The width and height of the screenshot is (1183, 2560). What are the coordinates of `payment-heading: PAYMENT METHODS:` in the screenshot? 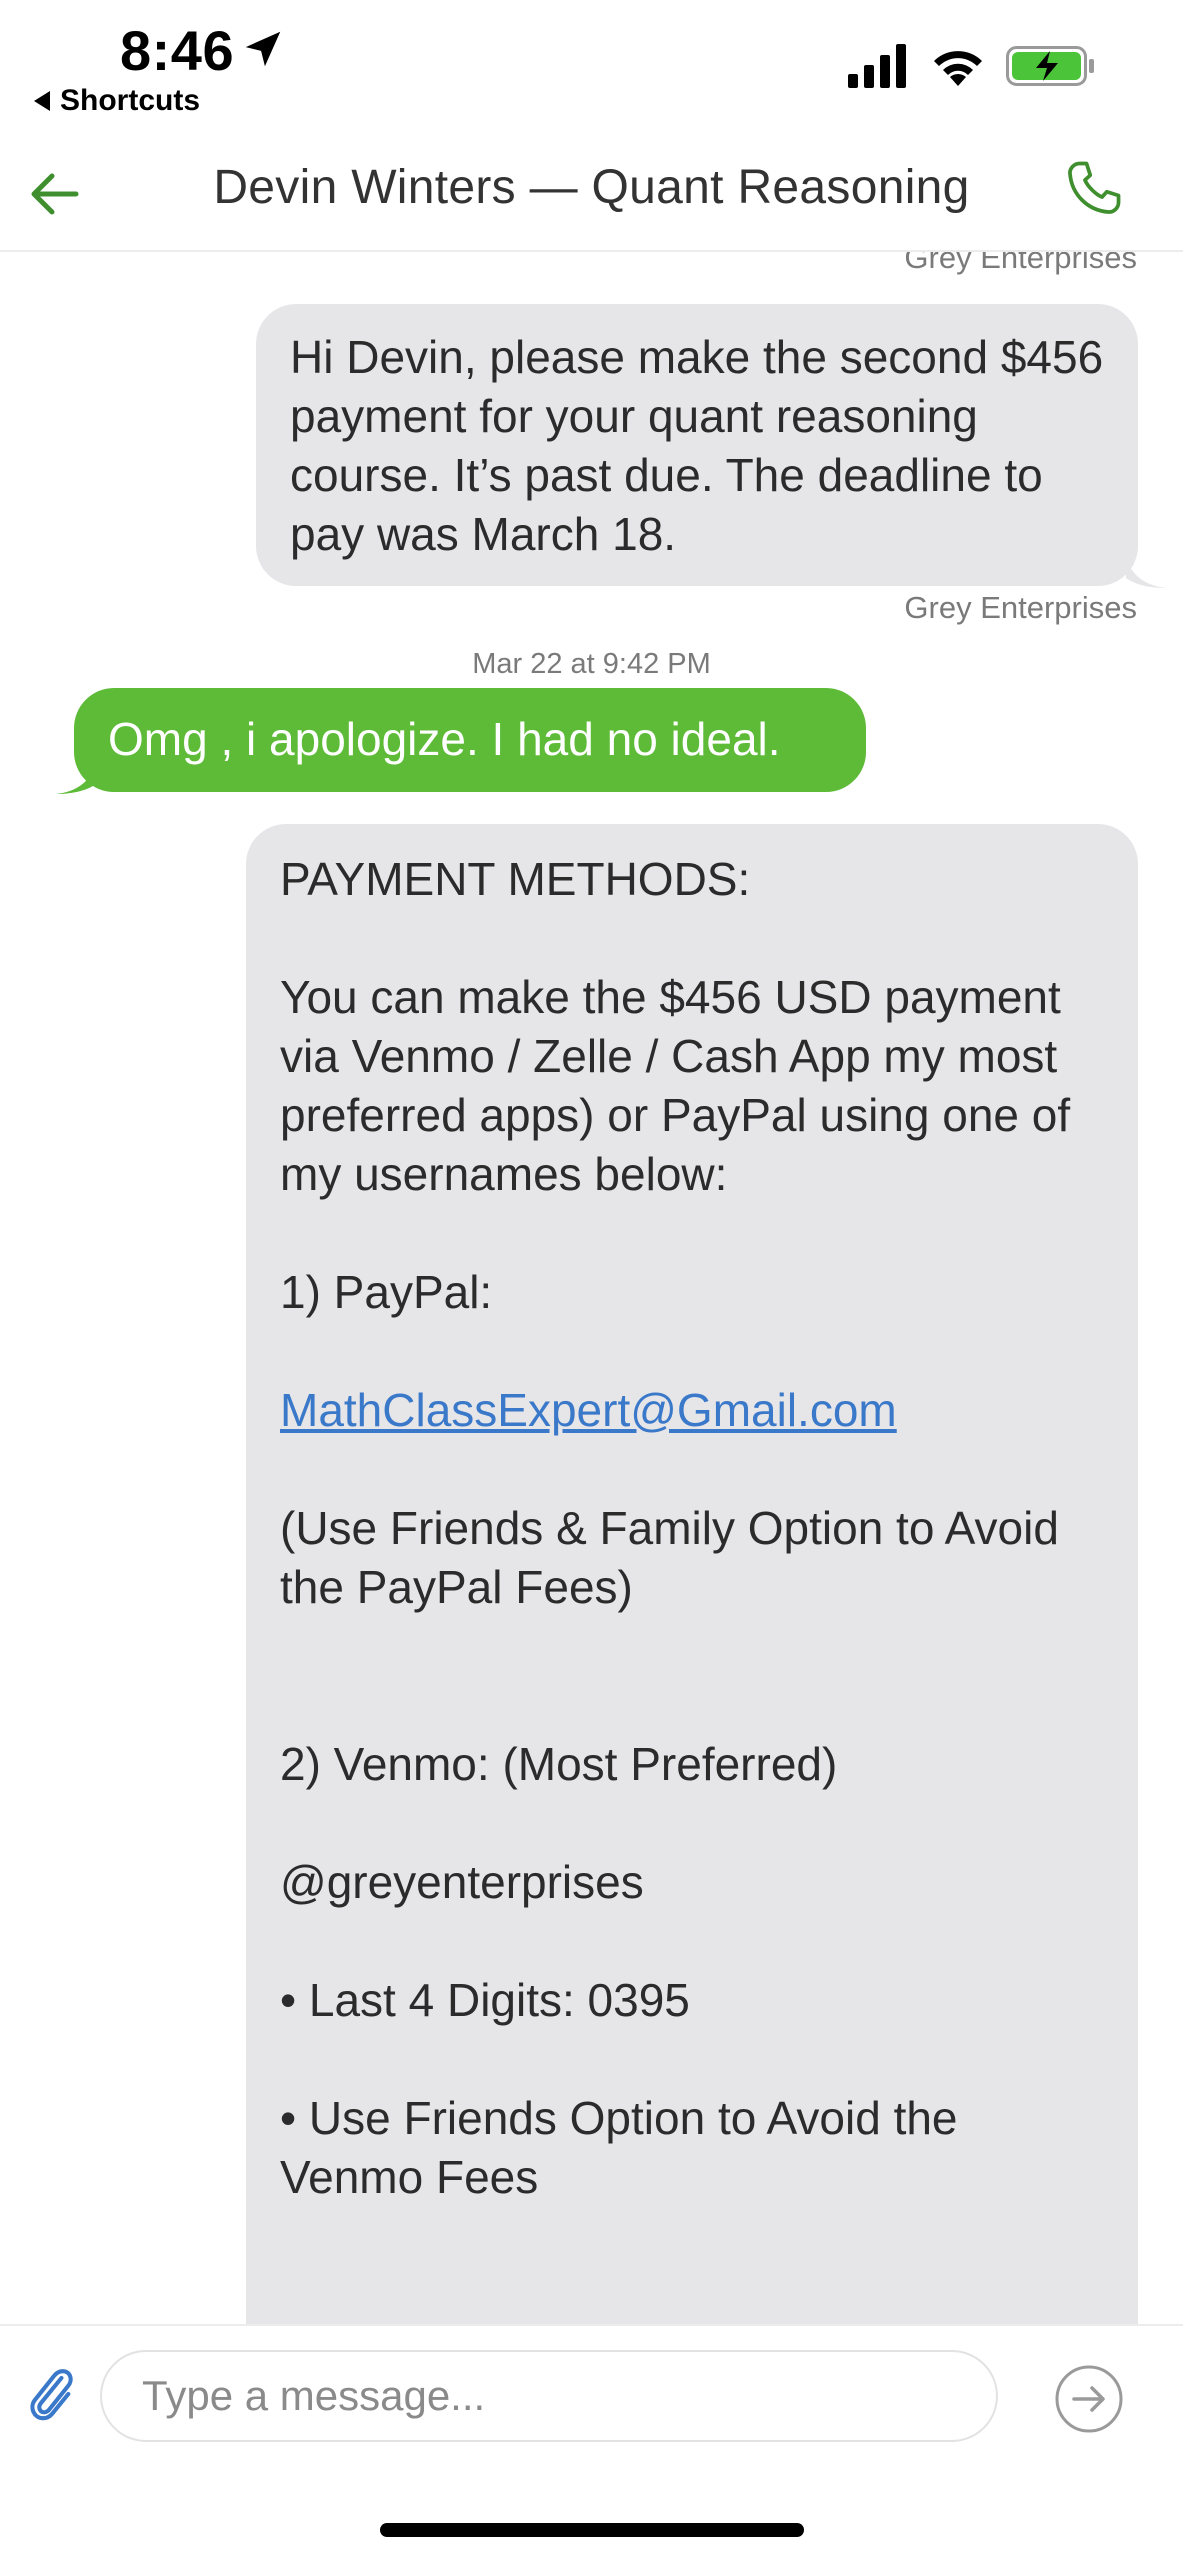 It's located at (515, 879).